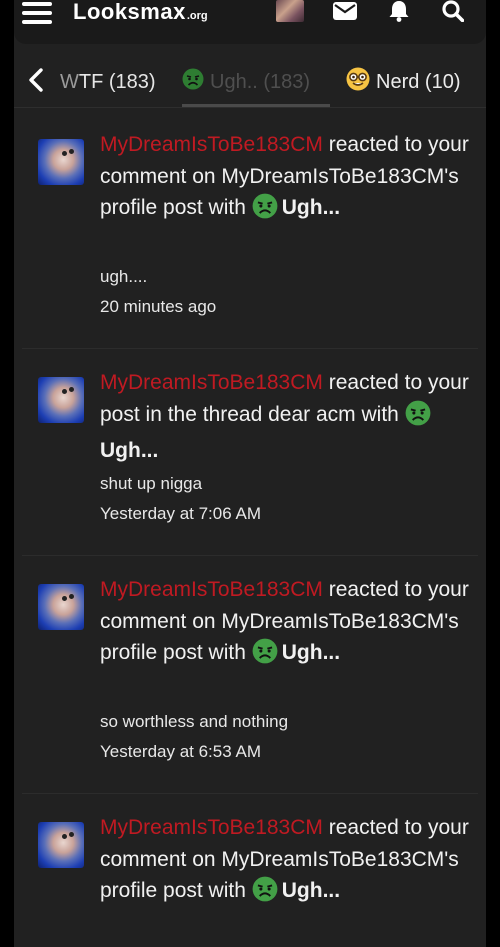  Describe the element at coordinates (180, 751) in the screenshot. I see `alert-timestamp: Yesterday at 6:53 AM` at that location.